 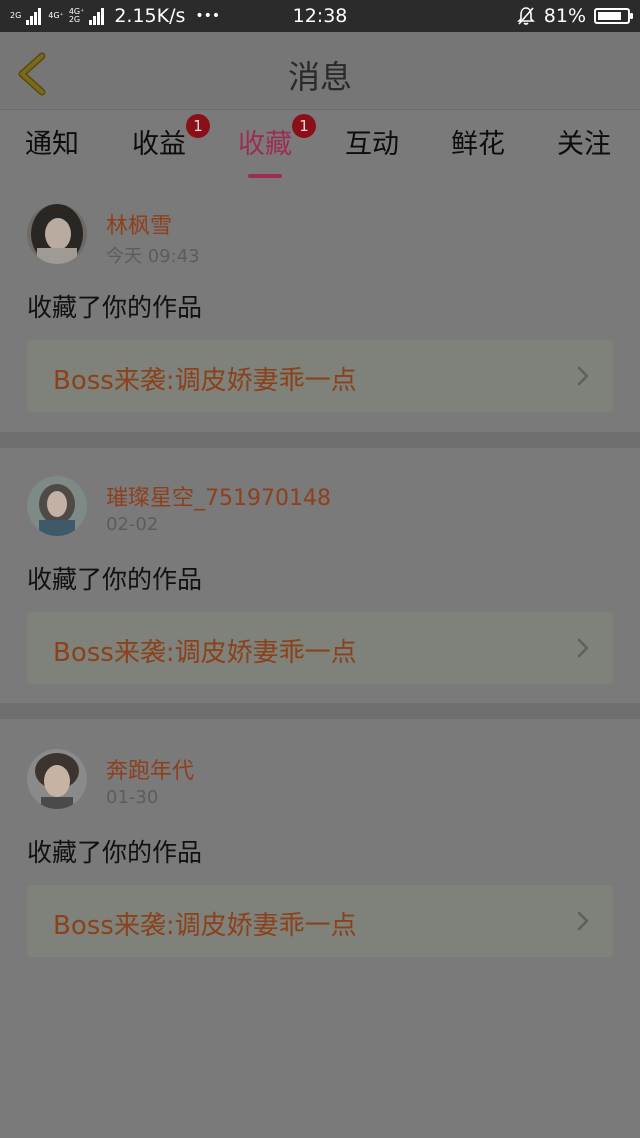 I want to click on battery-fill, so click(x=609, y=16).